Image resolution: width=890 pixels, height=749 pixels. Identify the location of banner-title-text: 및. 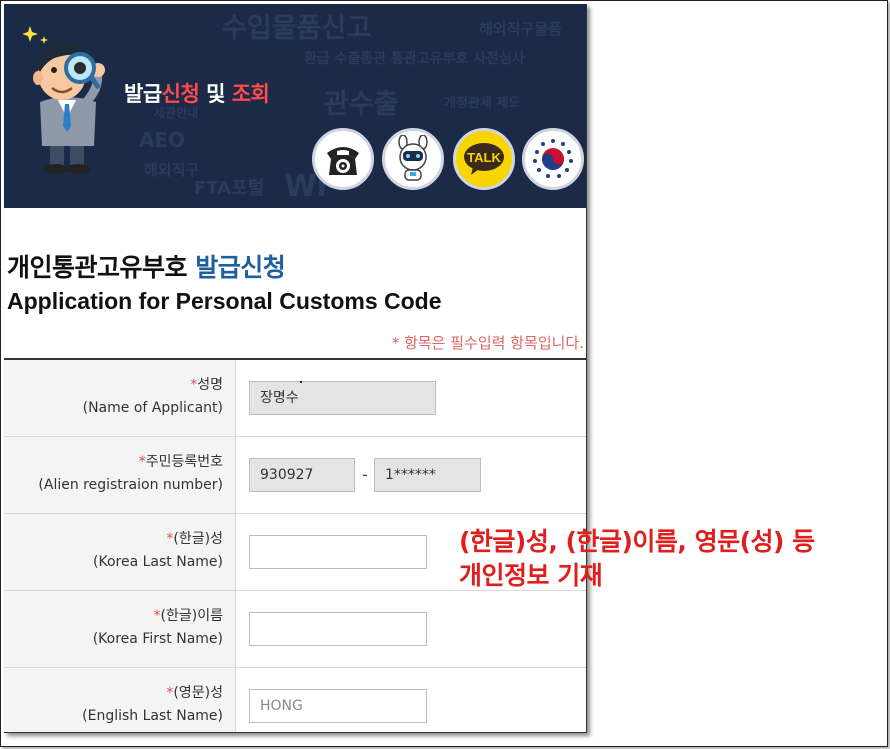
(215, 94).